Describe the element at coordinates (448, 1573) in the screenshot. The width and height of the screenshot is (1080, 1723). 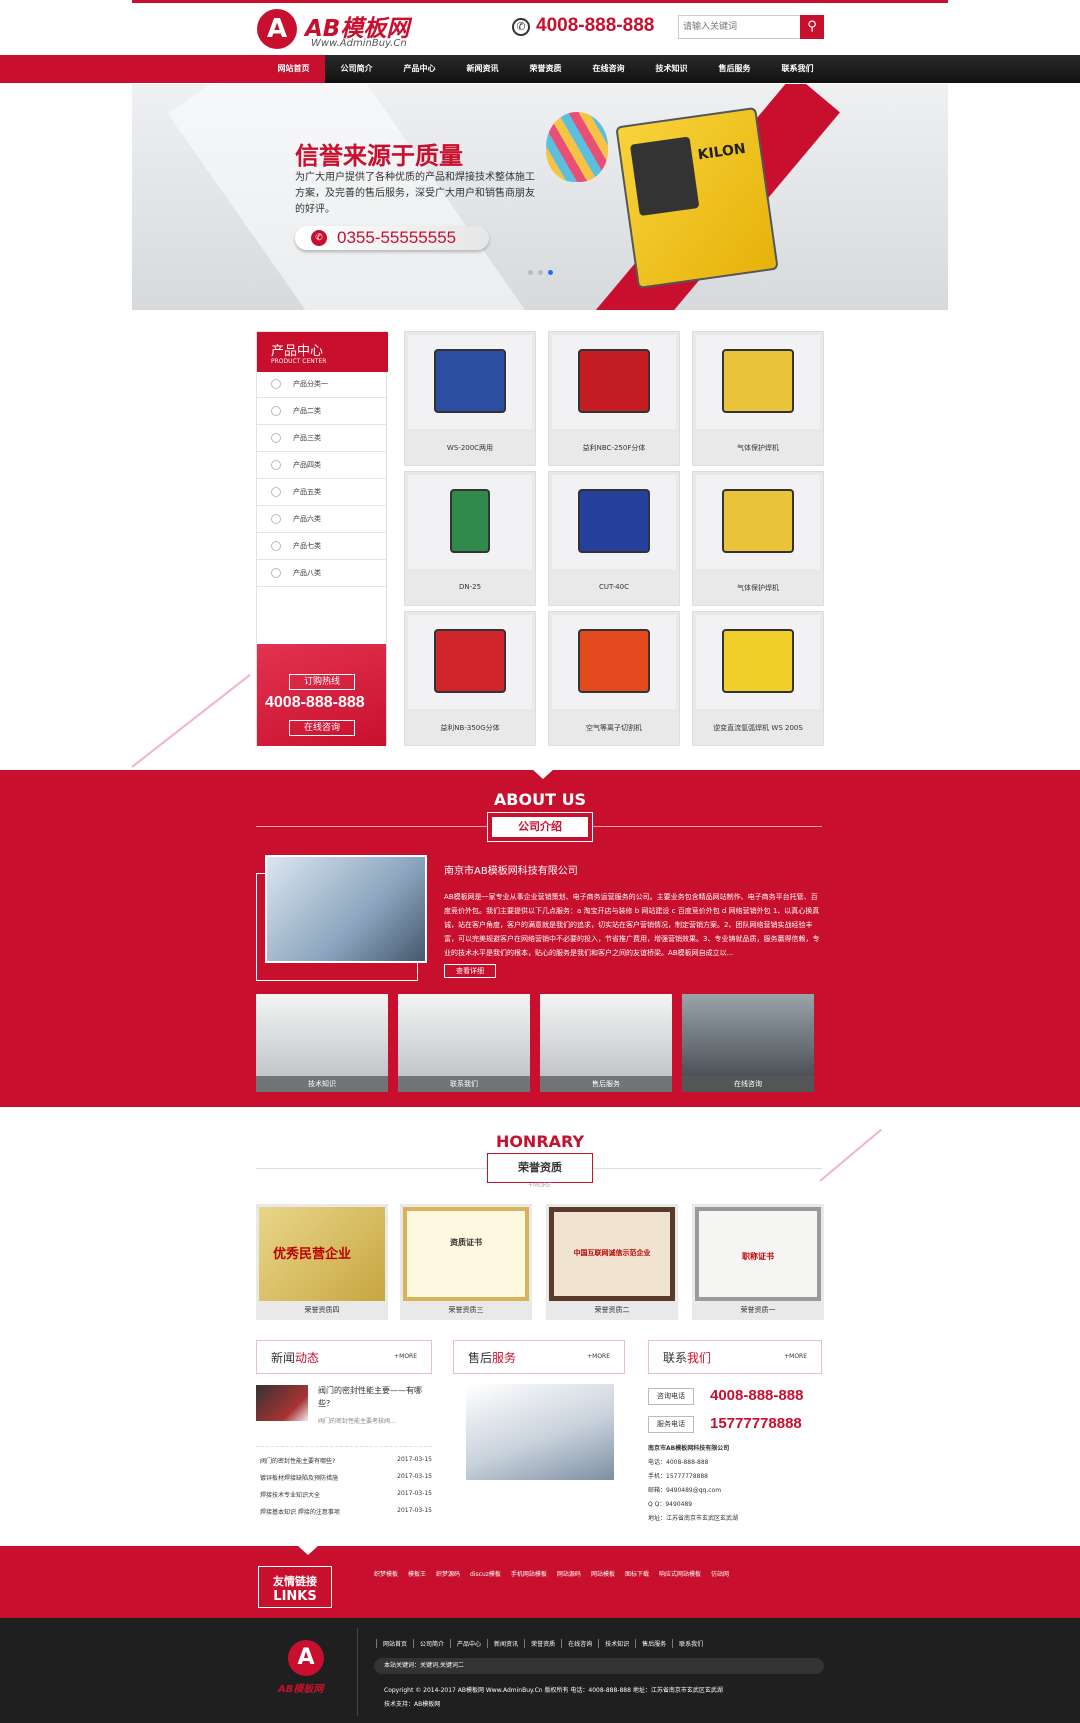
I see `friend-link: 织梦源码` at that location.